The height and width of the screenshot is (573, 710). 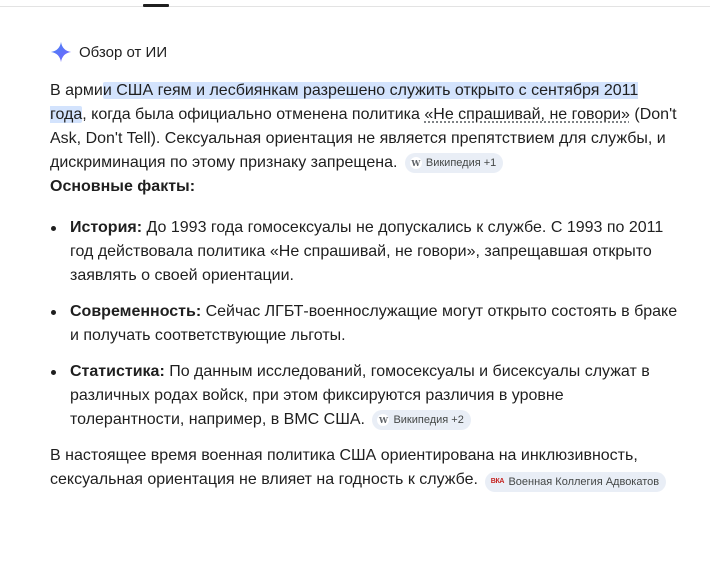 What do you see at coordinates (497, 481) in the screenshot?
I see `vka-logo-icon: ВКА` at bounding box center [497, 481].